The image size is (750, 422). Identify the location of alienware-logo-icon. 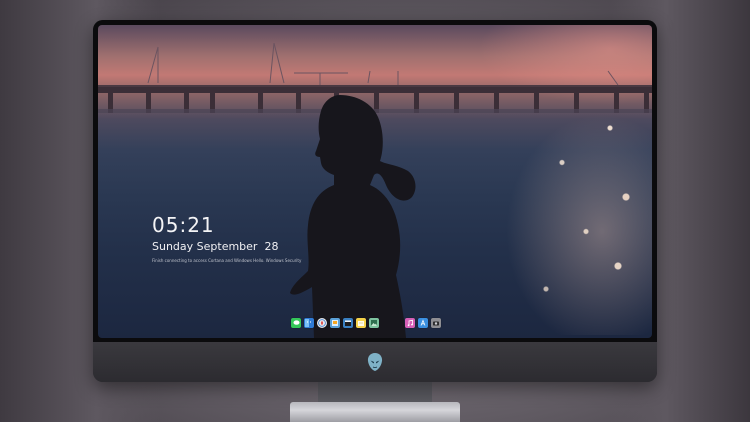
(375, 362).